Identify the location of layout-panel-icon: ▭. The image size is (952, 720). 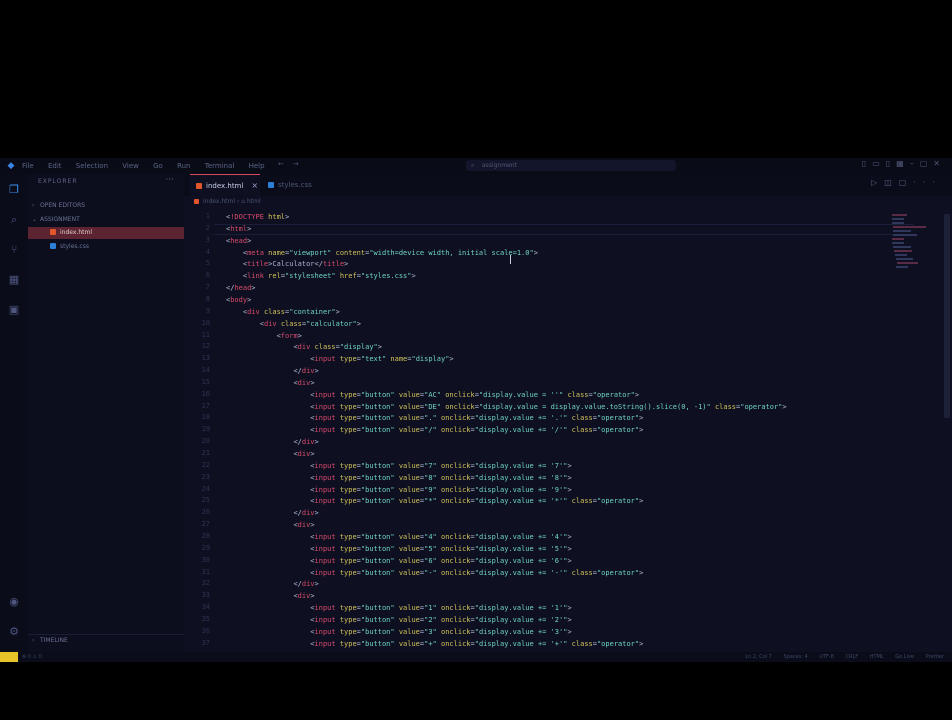
(879, 163).